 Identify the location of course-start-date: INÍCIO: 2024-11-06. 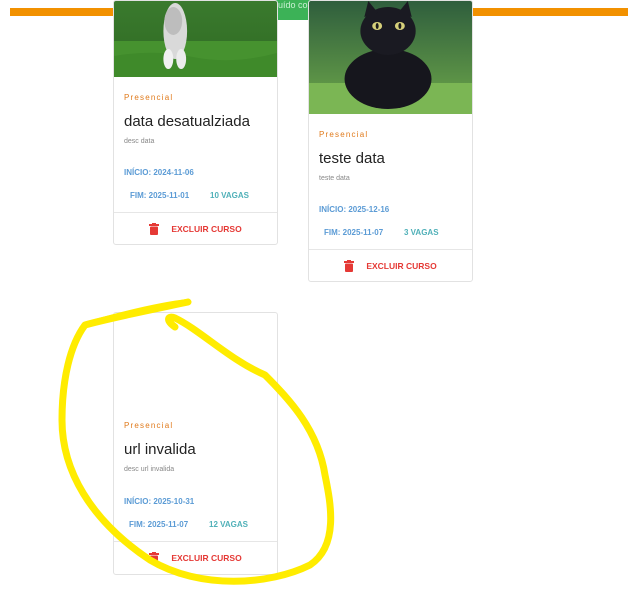
(159, 172).